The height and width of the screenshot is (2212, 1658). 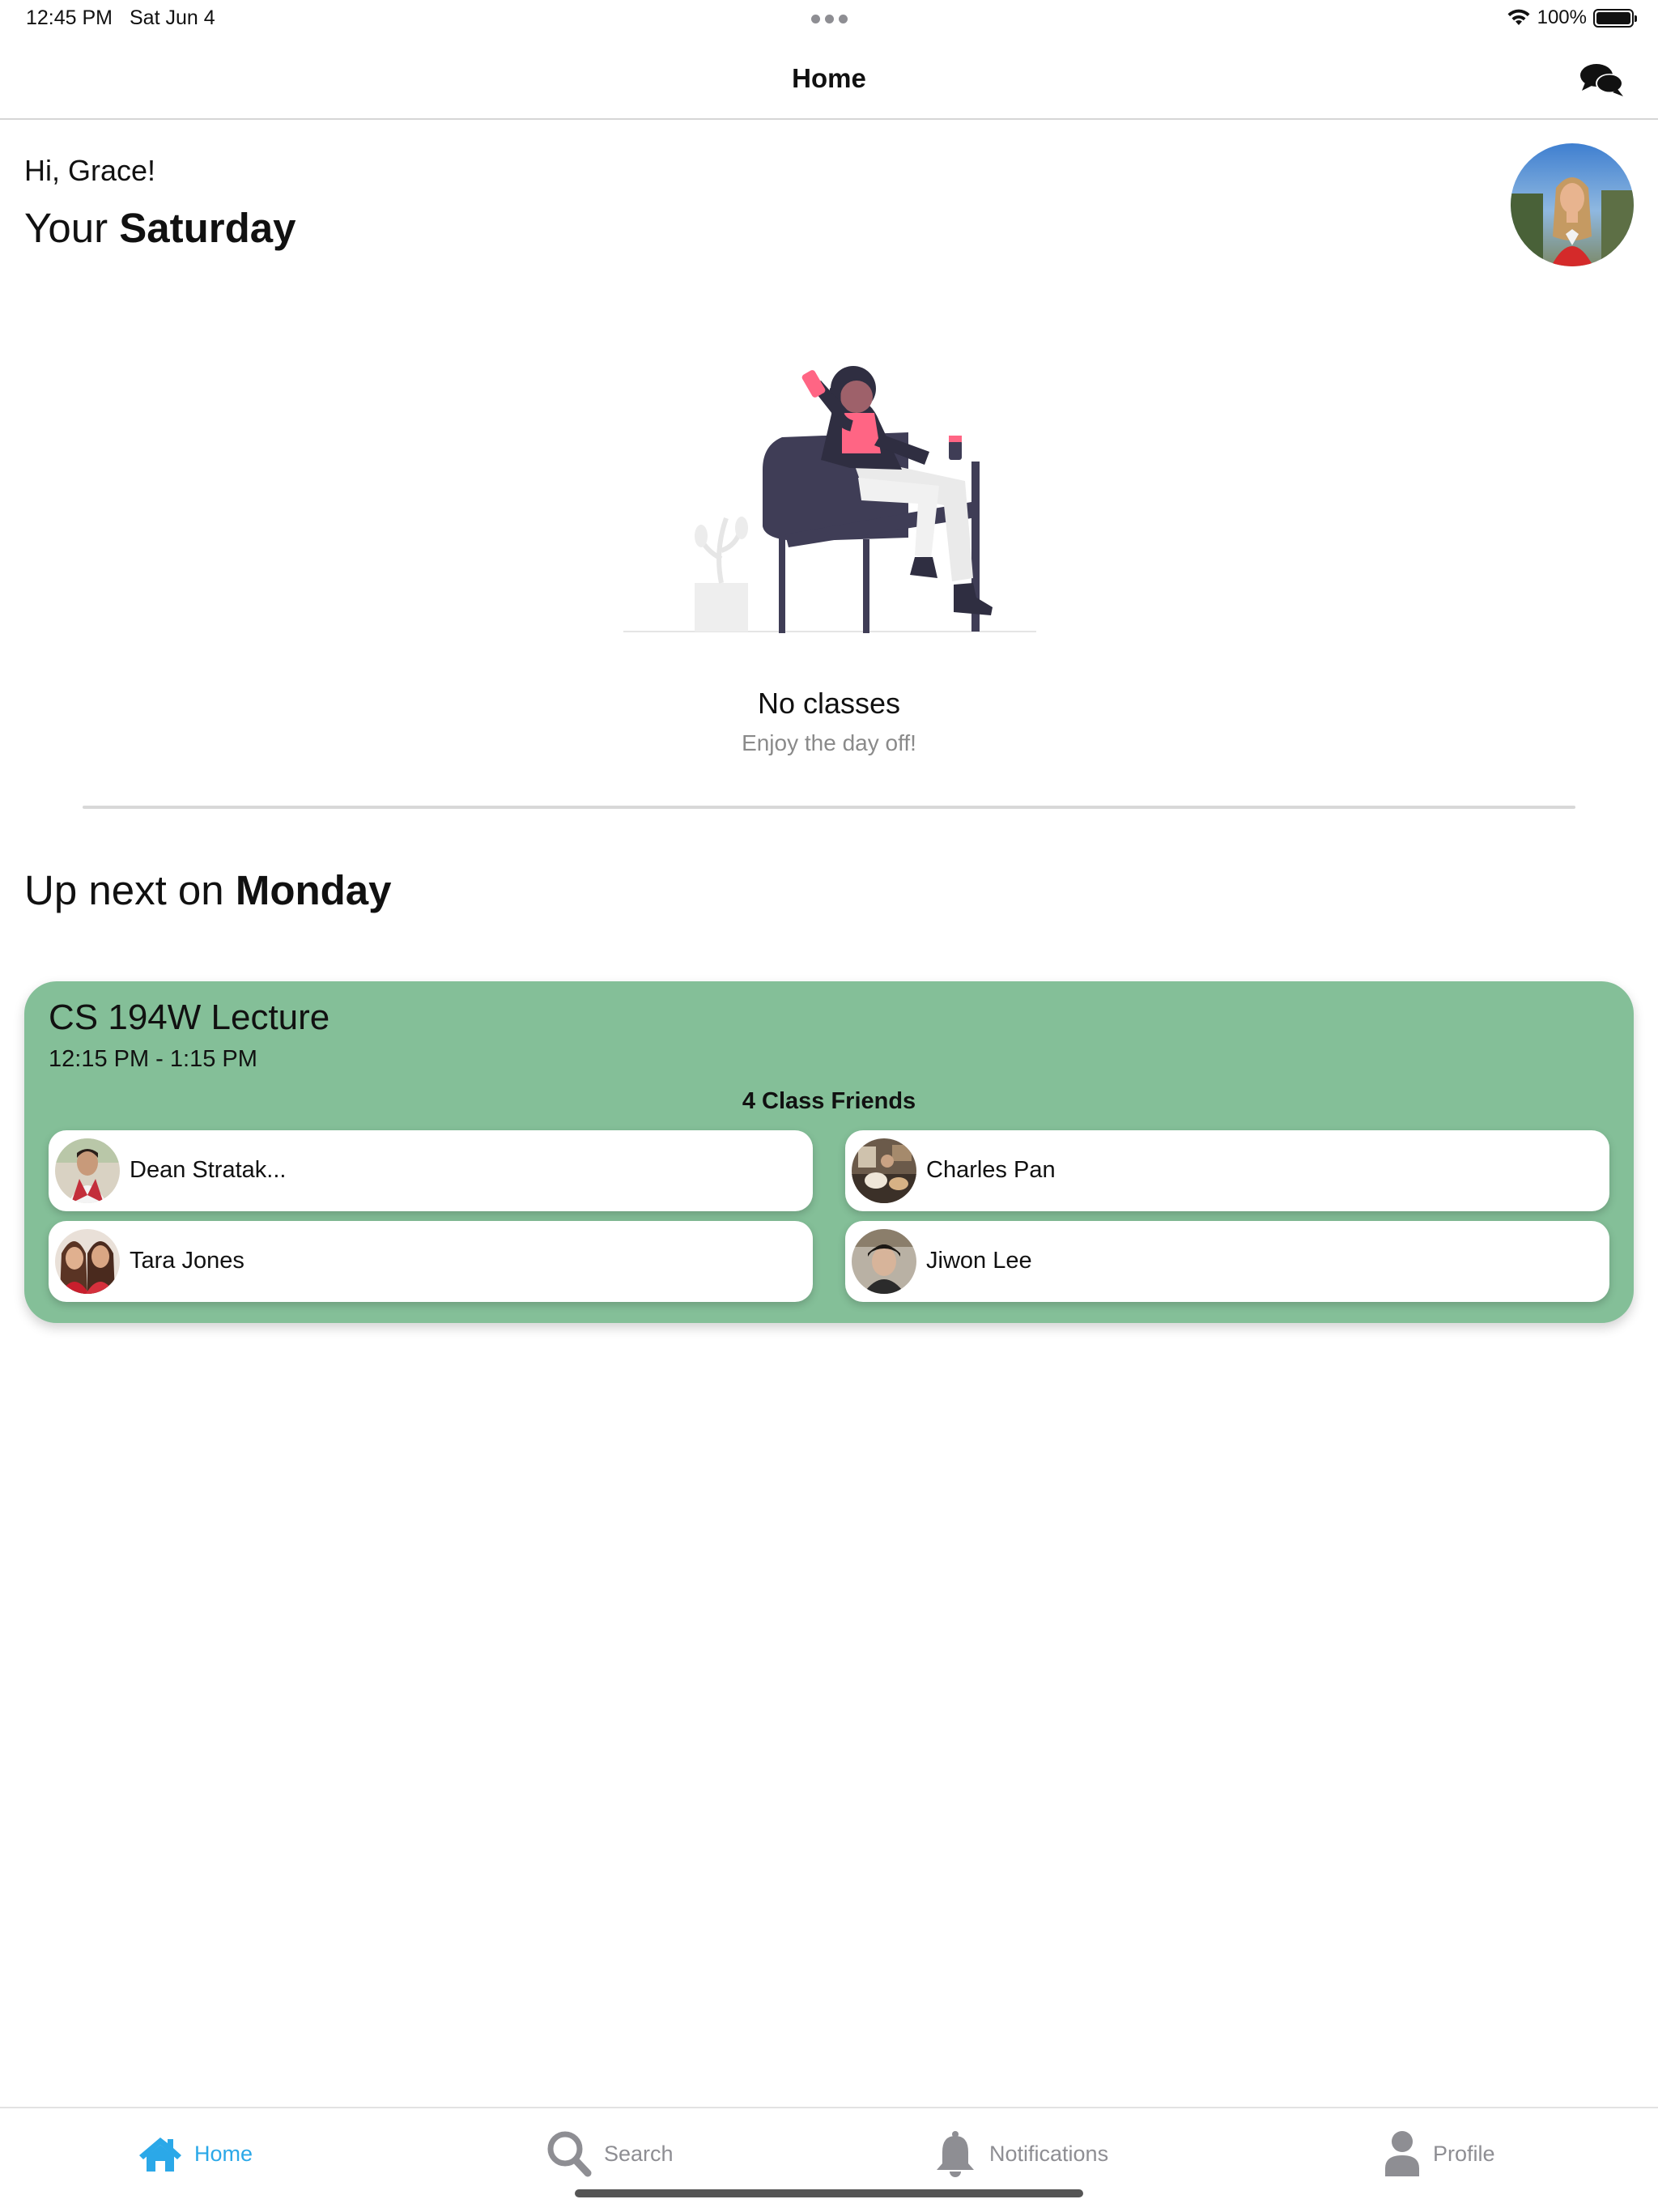 What do you see at coordinates (1227, 1262) in the screenshot?
I see `friend-chip: Jiwon Lee` at bounding box center [1227, 1262].